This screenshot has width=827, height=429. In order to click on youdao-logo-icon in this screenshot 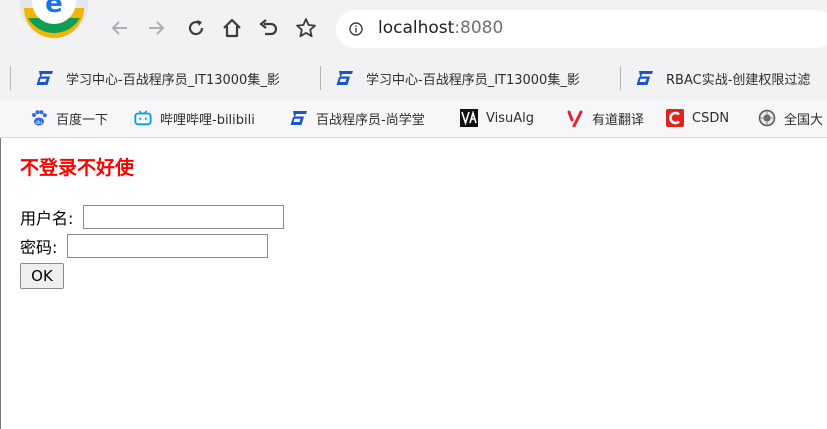, I will do `click(575, 118)`.